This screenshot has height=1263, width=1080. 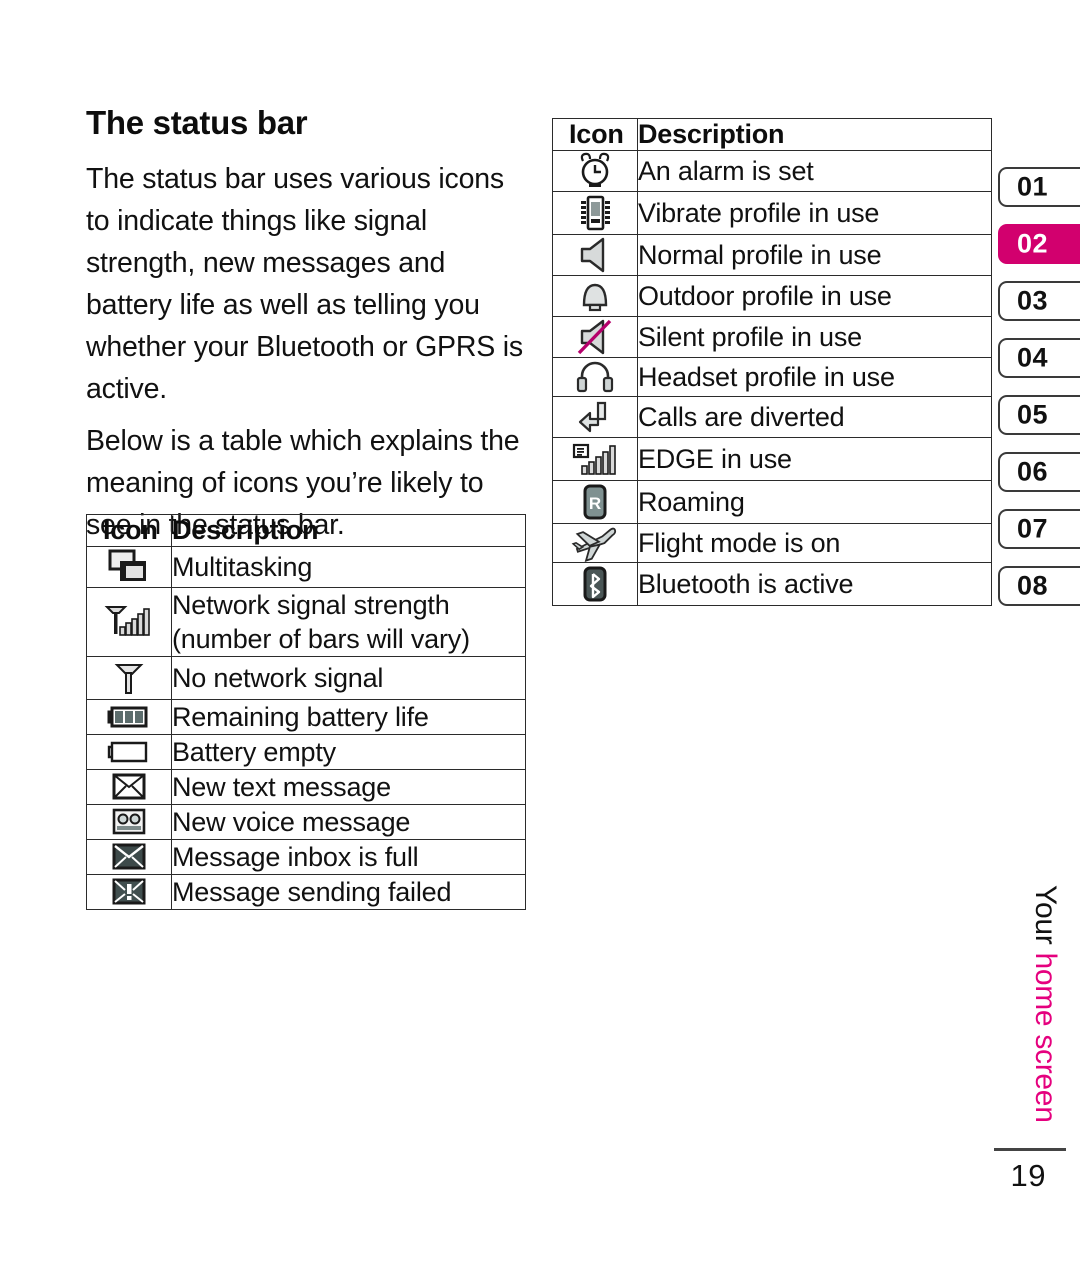 I want to click on new-voice-message-icon, so click(x=129, y=821).